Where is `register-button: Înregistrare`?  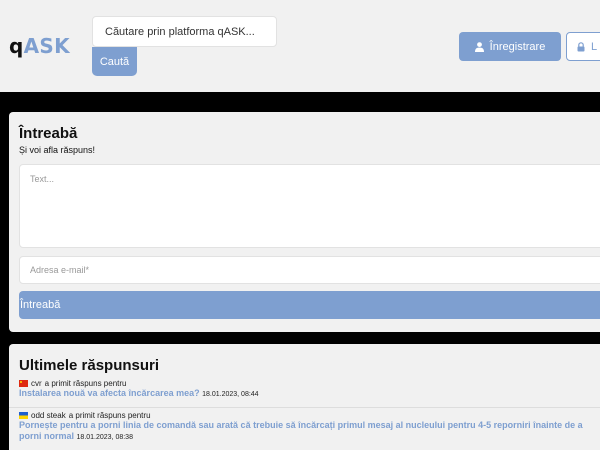 register-button: Înregistrare is located at coordinates (510, 46).